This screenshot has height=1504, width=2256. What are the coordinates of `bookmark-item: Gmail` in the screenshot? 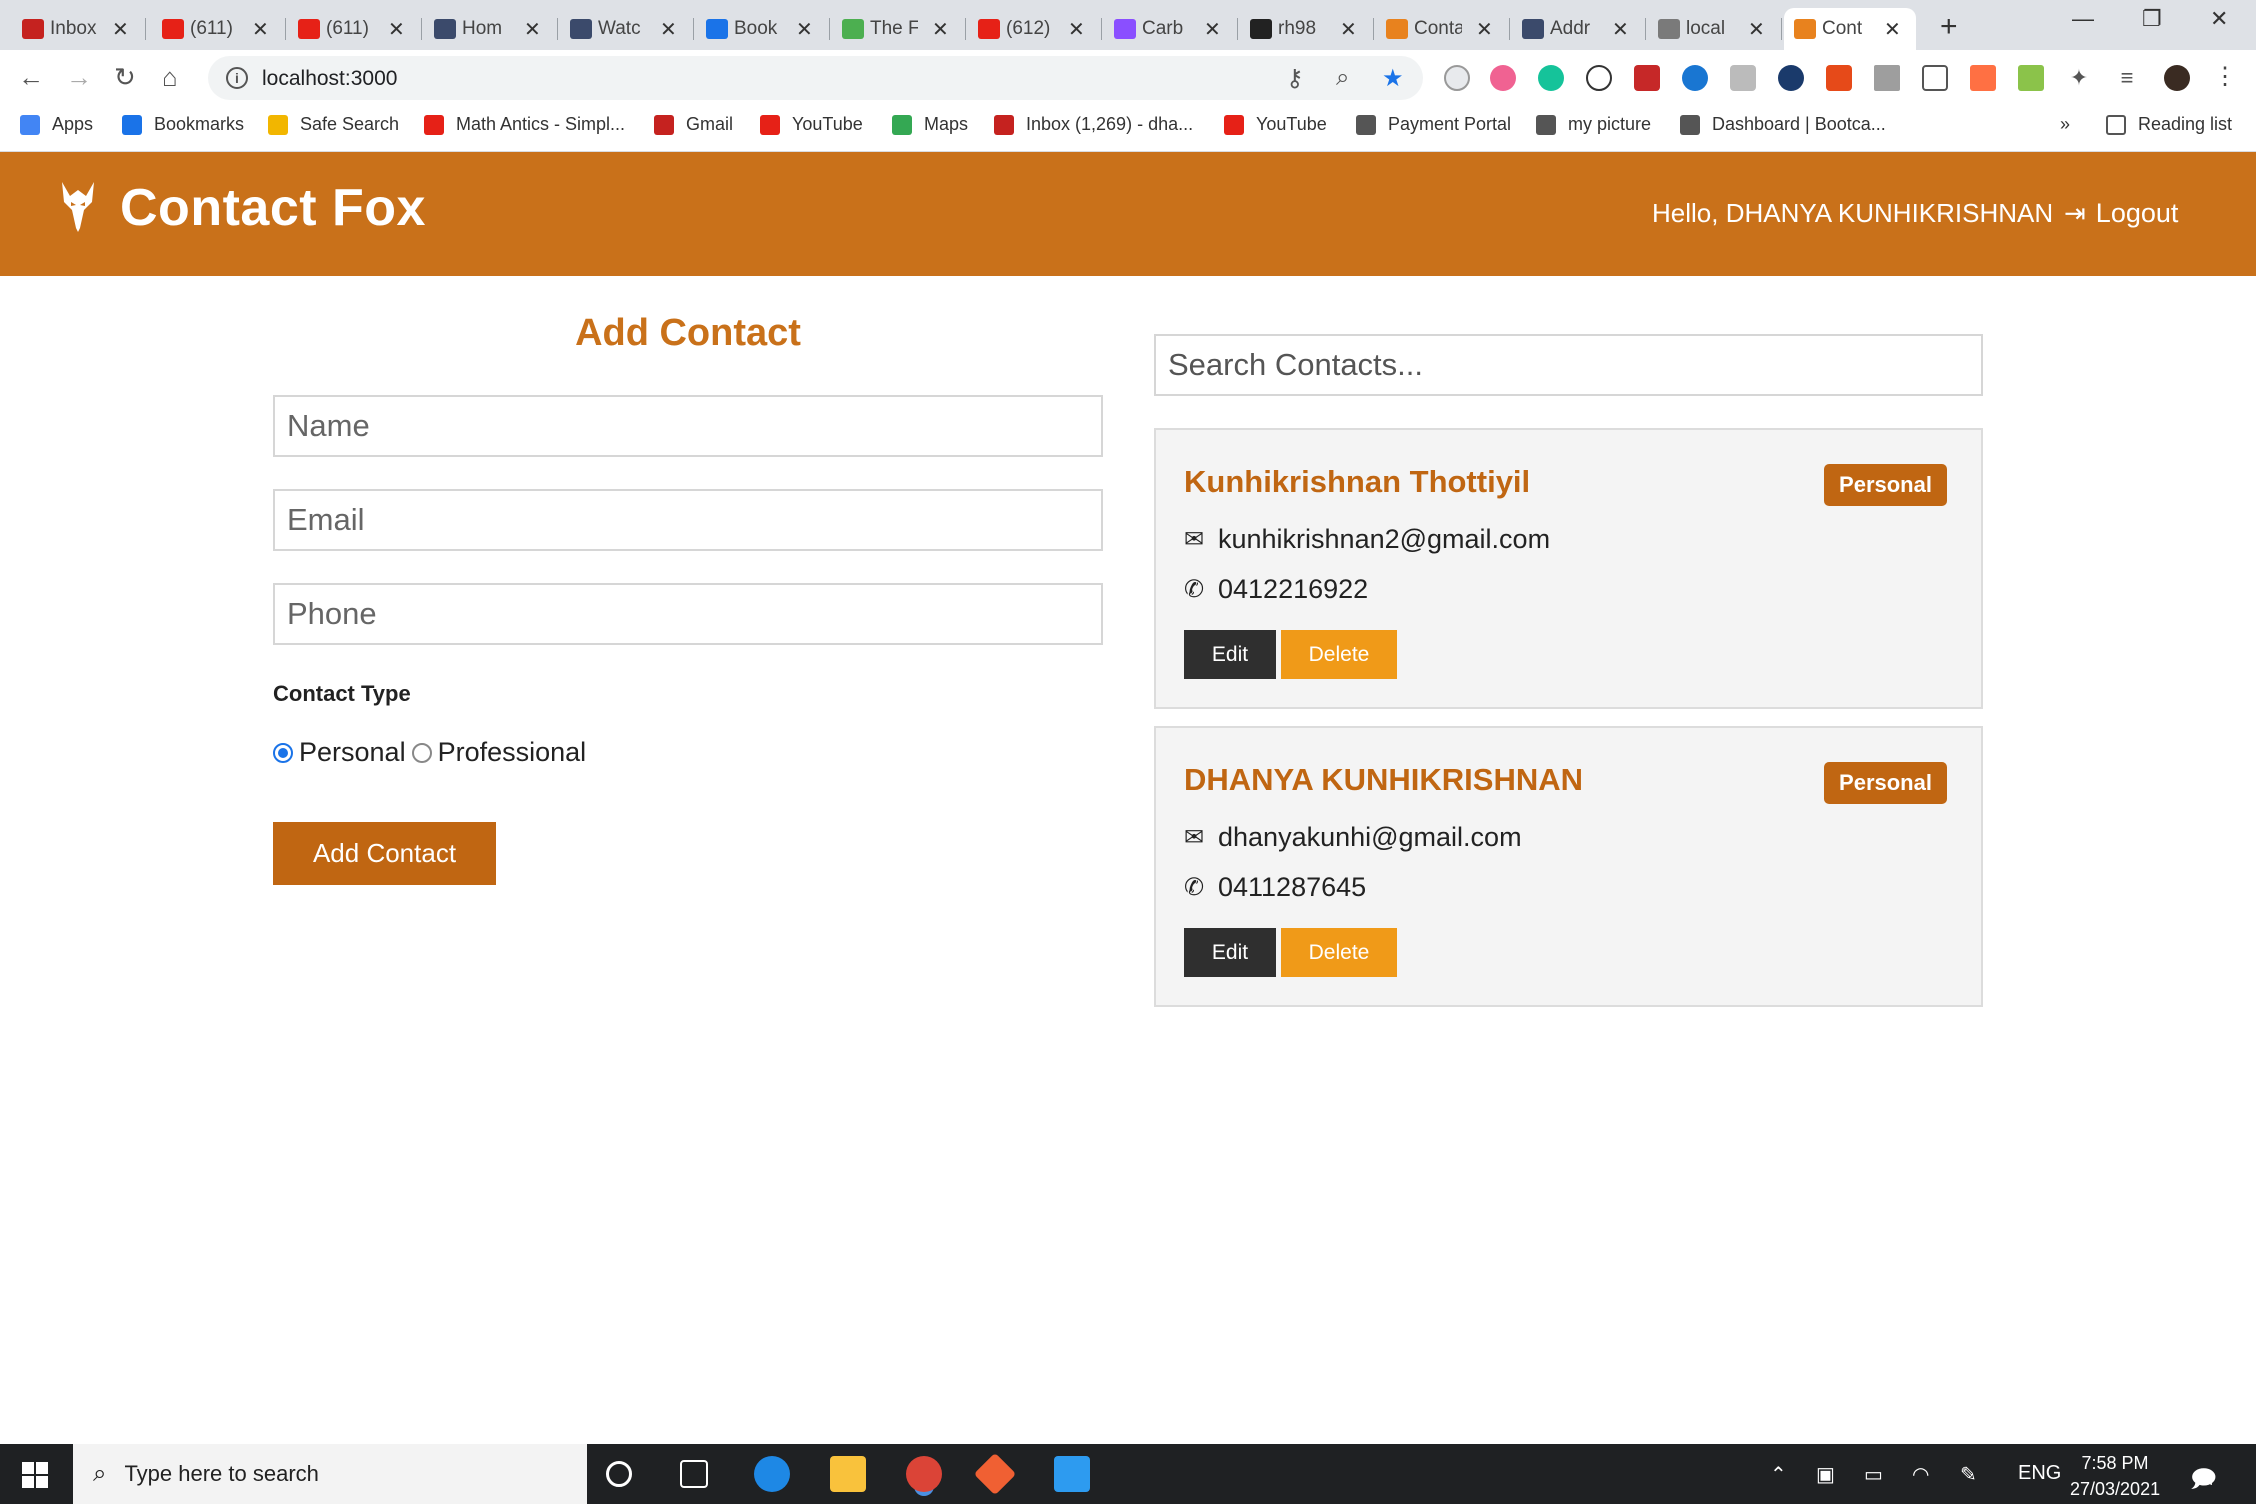 It's located at (693, 124).